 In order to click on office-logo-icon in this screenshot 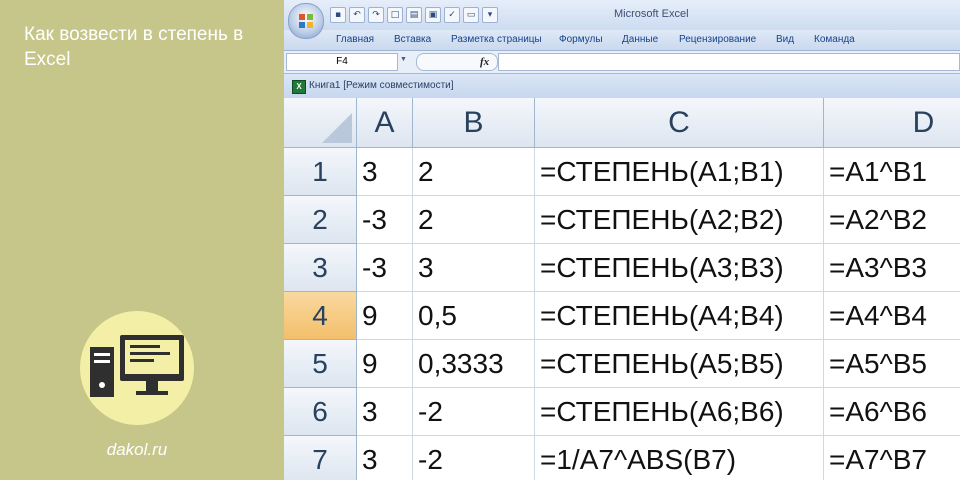, I will do `click(306, 21)`.